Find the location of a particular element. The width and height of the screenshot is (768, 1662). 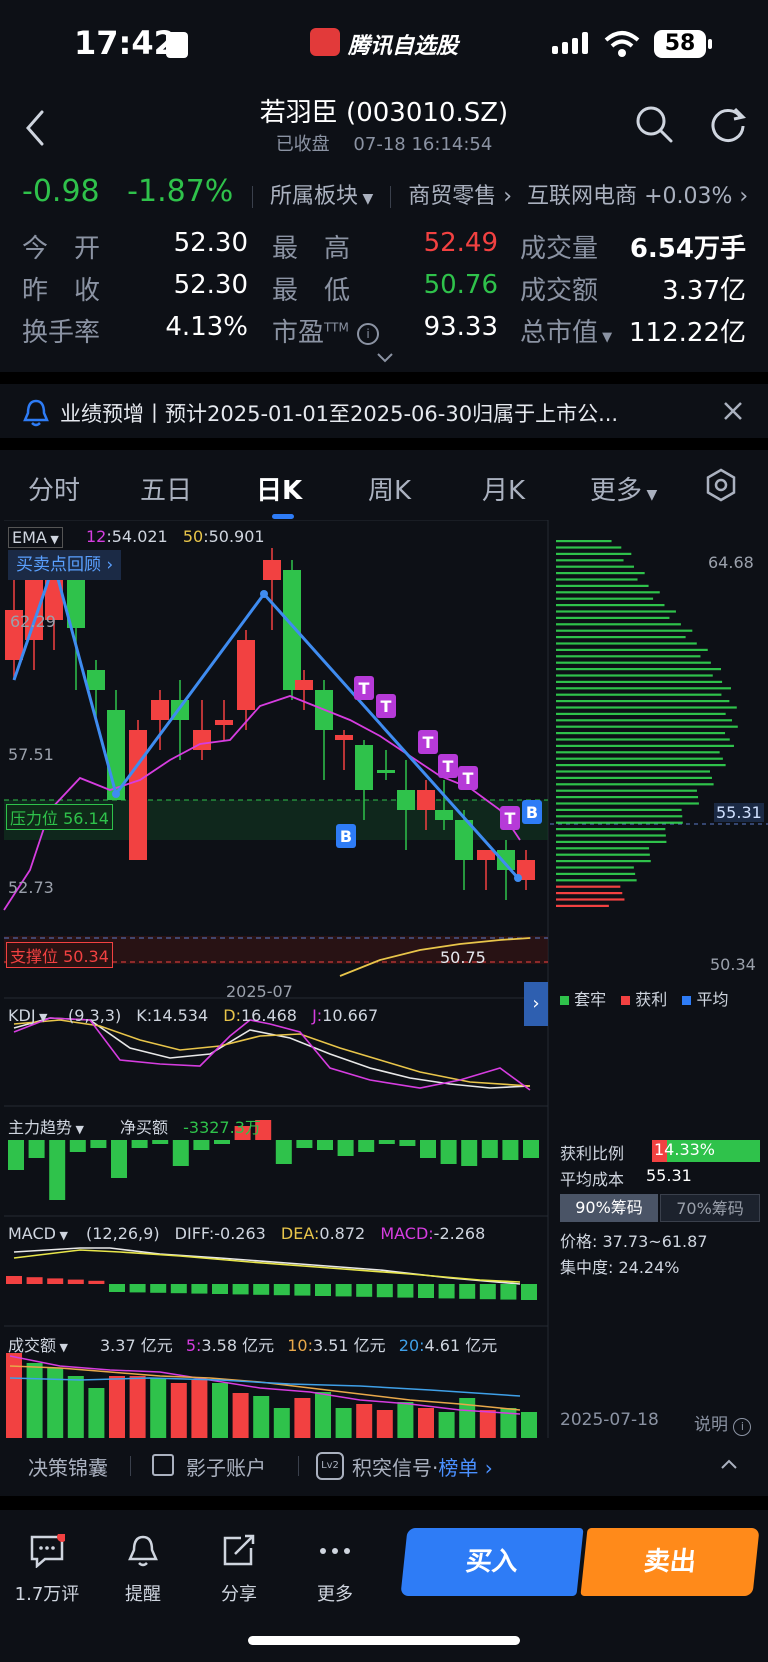

kdj-selector: KDJ ▼ is located at coordinates (28, 1015).